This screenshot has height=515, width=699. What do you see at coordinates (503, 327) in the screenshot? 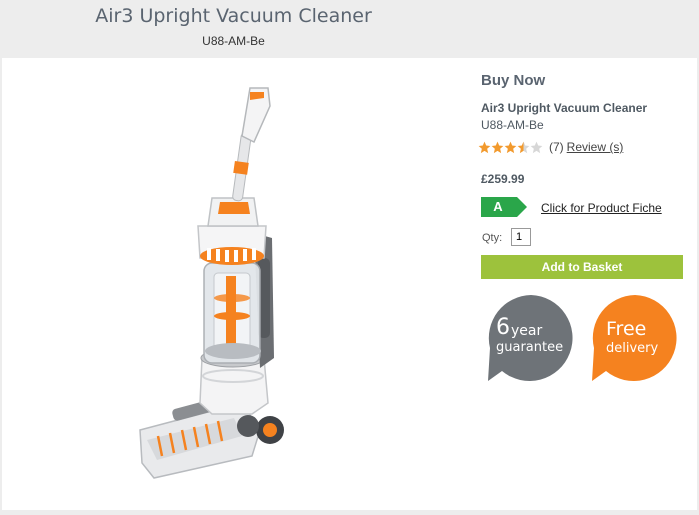
I see `guarantee-number: 6` at bounding box center [503, 327].